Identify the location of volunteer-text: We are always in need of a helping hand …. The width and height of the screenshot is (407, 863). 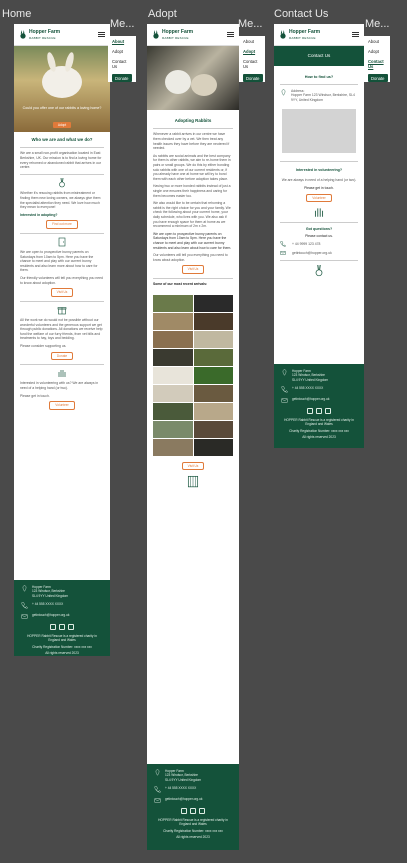
(319, 179).